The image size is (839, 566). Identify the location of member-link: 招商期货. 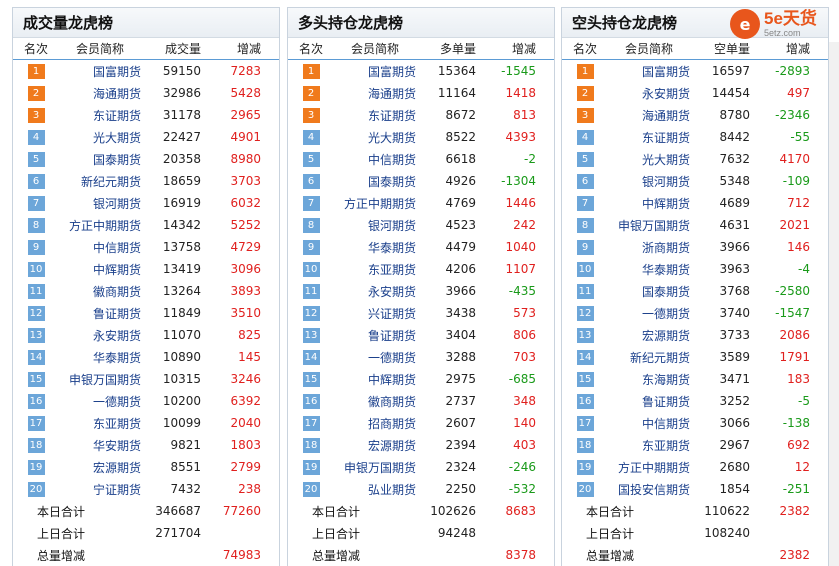
(375, 423).